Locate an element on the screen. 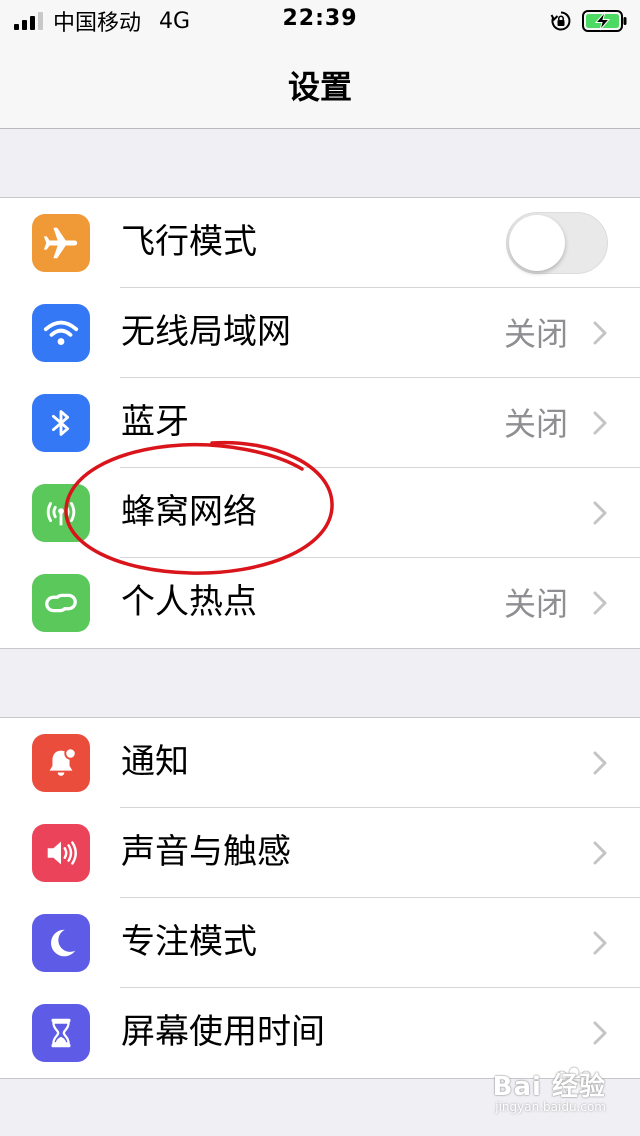 This screenshot has width=640, height=1136. settings-row-label: 通知 is located at coordinates (155, 762).